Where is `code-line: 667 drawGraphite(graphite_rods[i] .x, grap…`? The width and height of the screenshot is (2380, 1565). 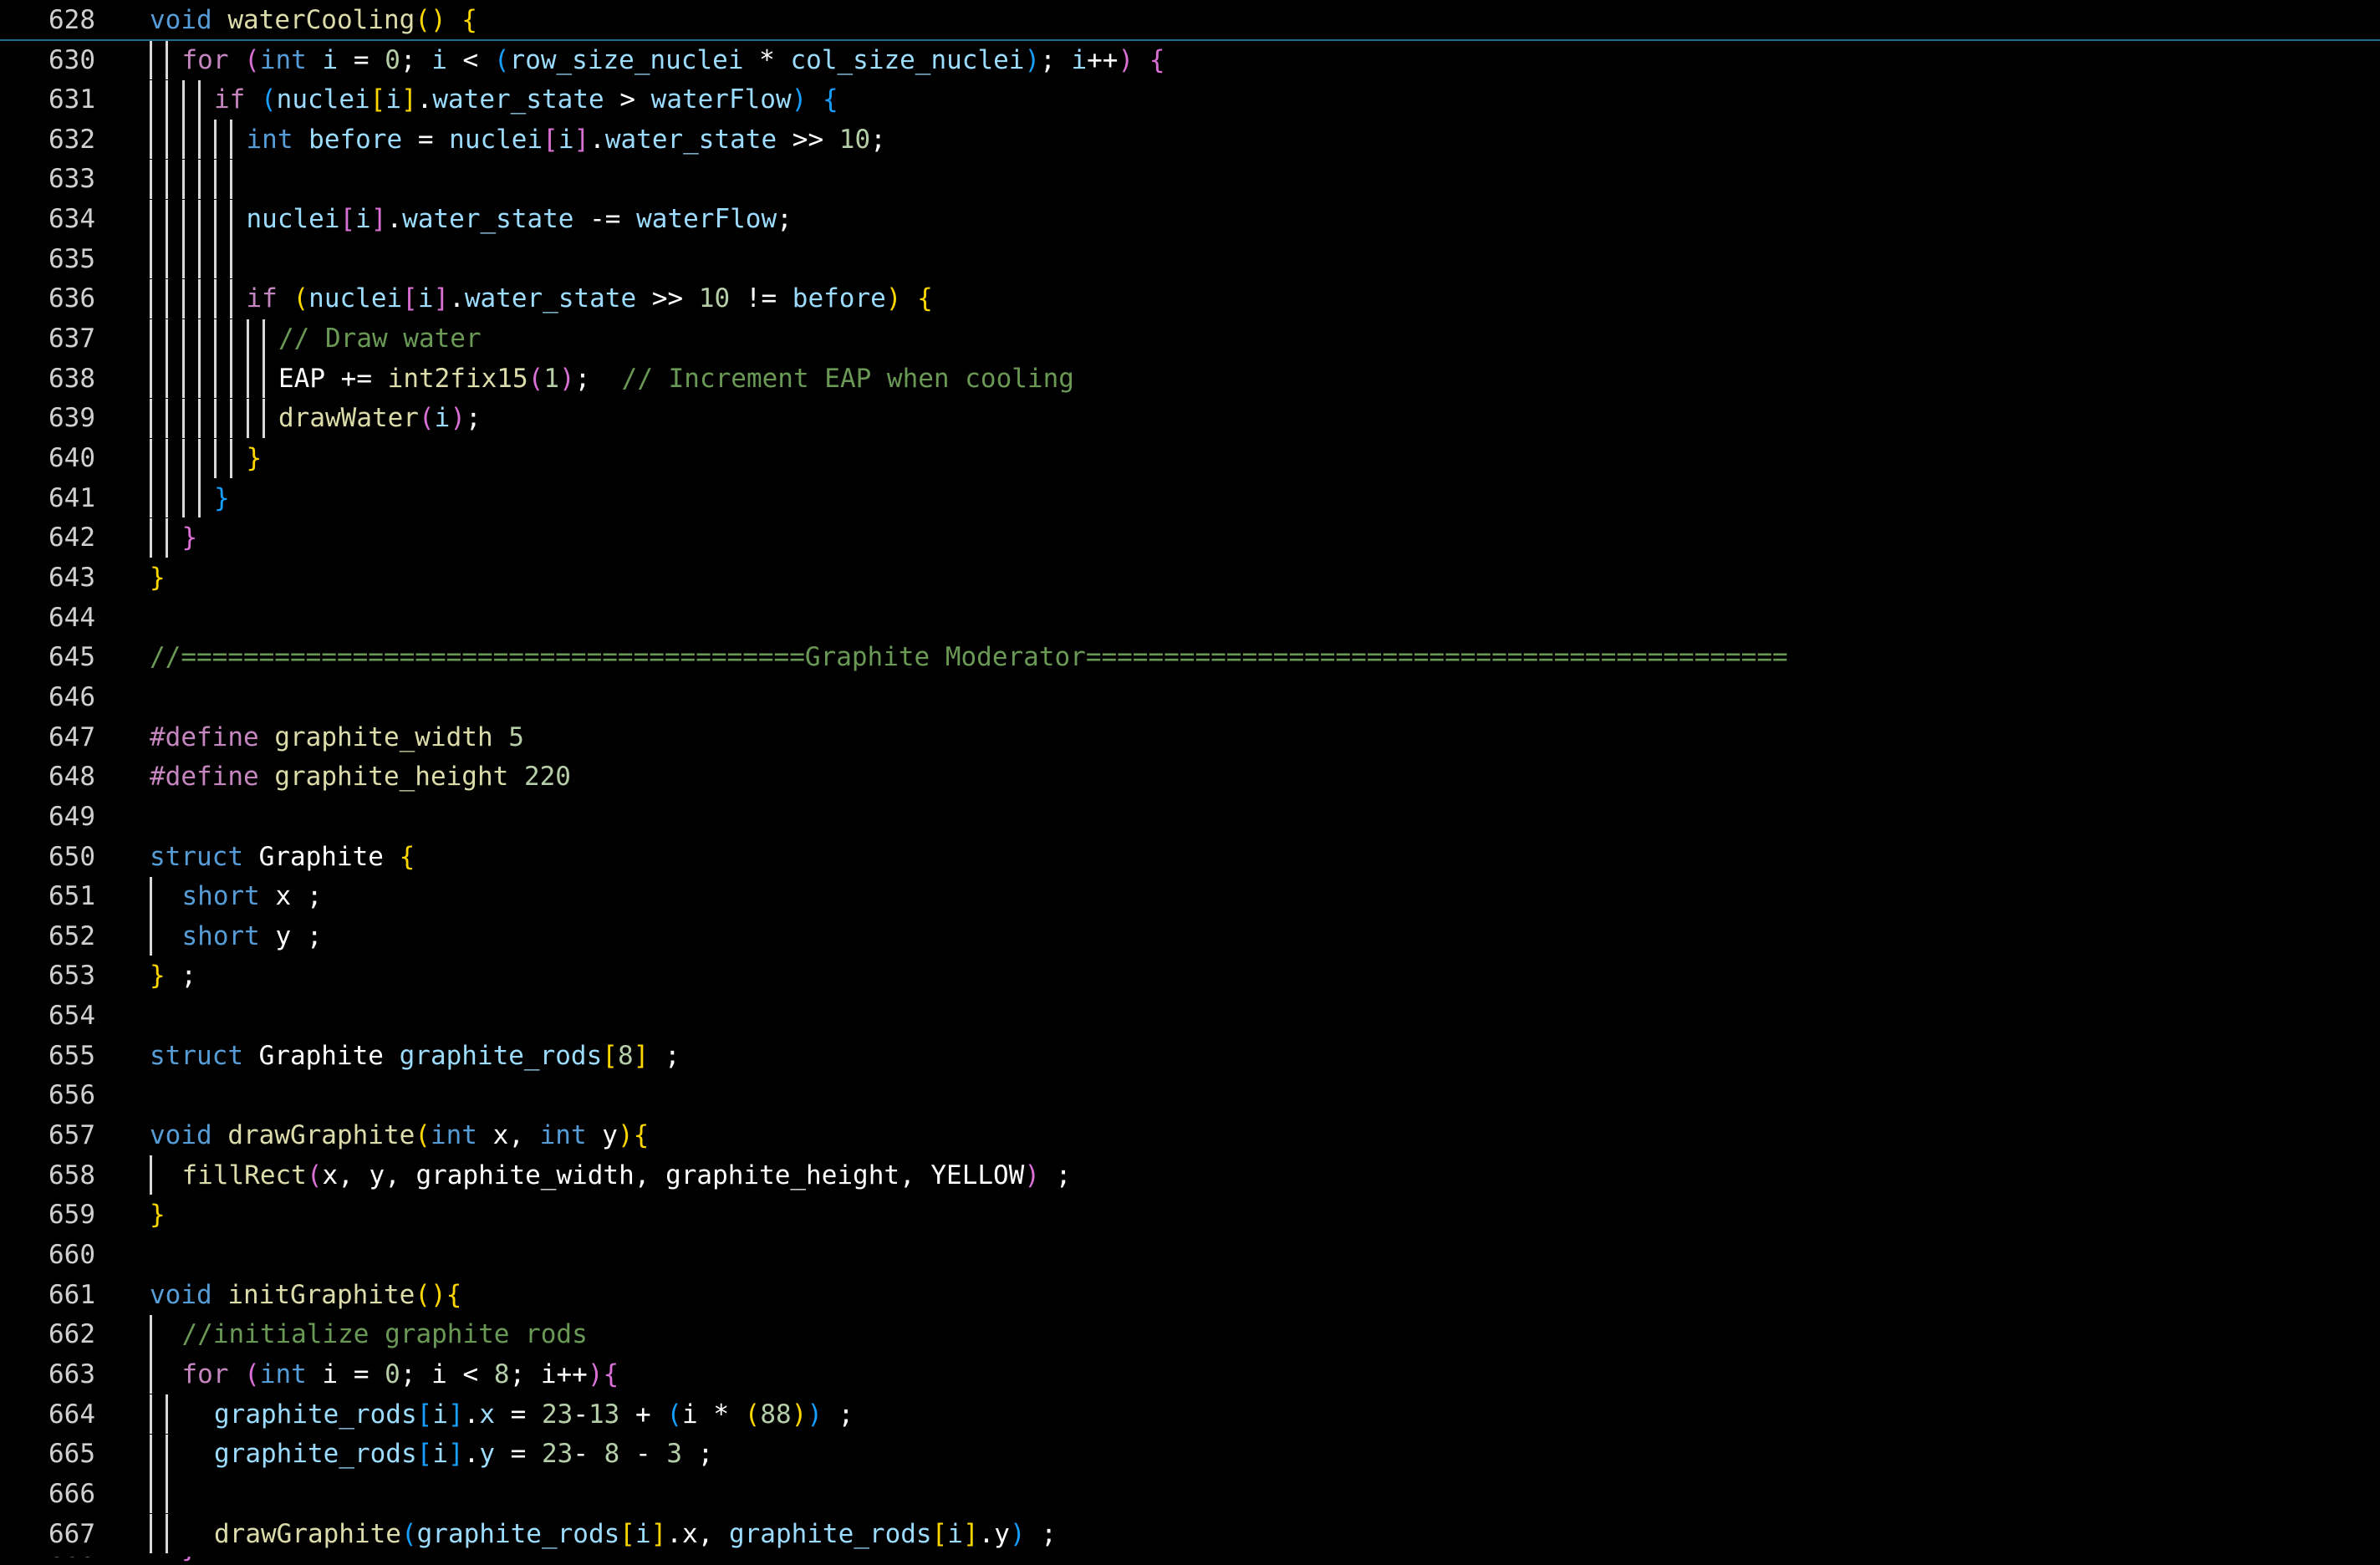
code-line: 667 drawGraphite(graphite_rods[i] .x, grap… is located at coordinates (1190, 1534).